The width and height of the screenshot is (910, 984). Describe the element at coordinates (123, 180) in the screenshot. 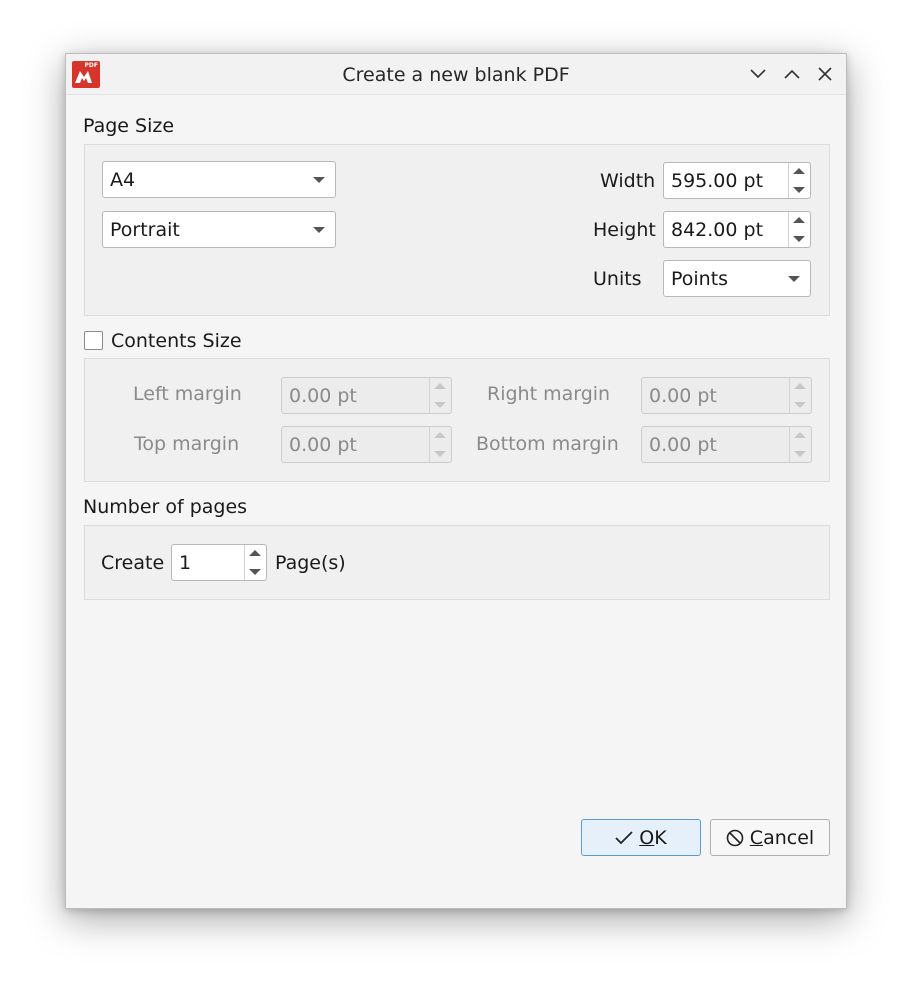

I see `page-size-selected: A4` at that location.